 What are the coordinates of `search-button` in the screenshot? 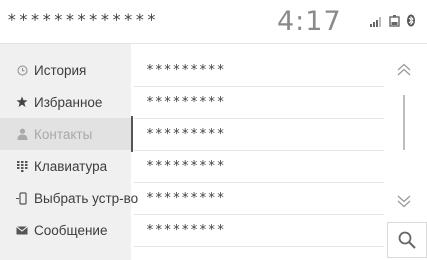 It's located at (407, 240).